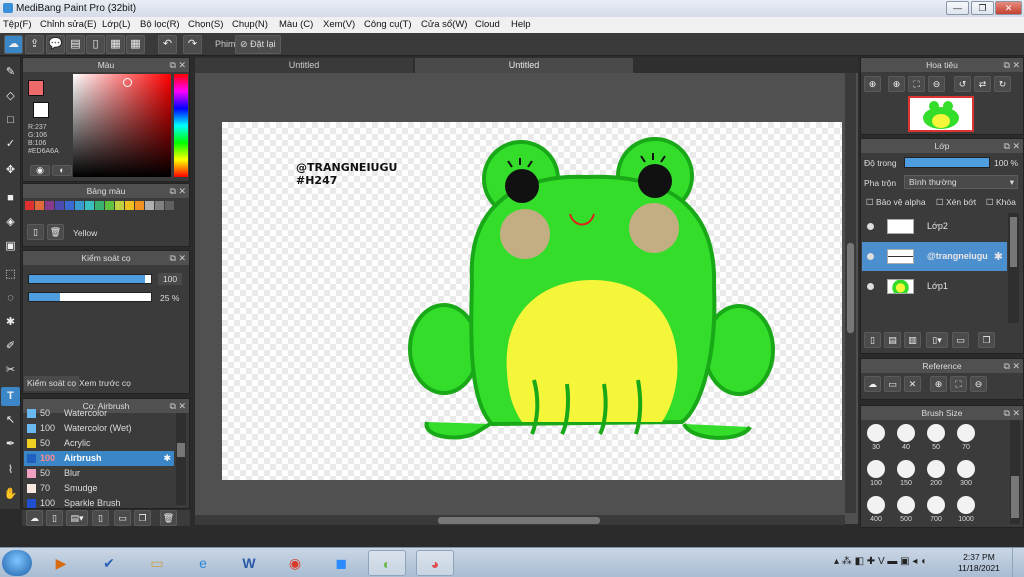 The image size is (1024, 577). Describe the element at coordinates (936, 84) in the screenshot. I see `zoom-out-icon: ⊖` at that location.